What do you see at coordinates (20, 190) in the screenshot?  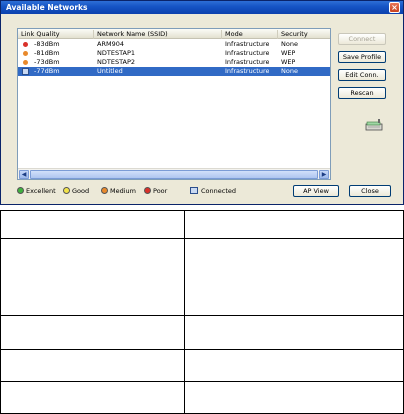 I see `excellent-icon` at bounding box center [20, 190].